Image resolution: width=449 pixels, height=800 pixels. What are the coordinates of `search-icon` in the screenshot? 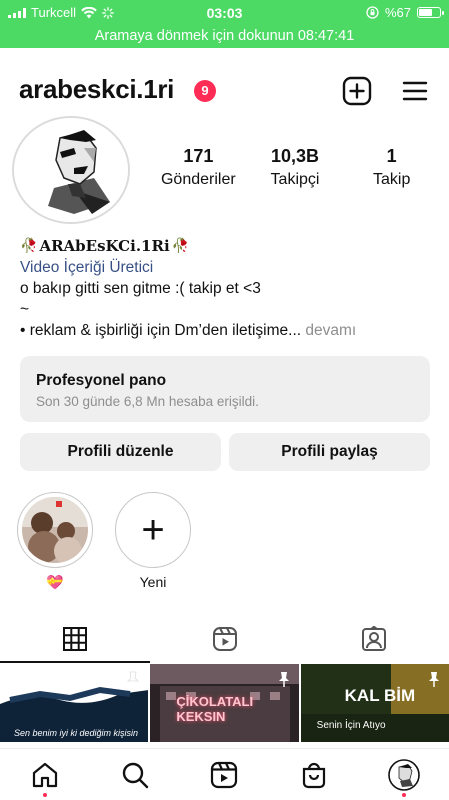 It's located at (135, 775).